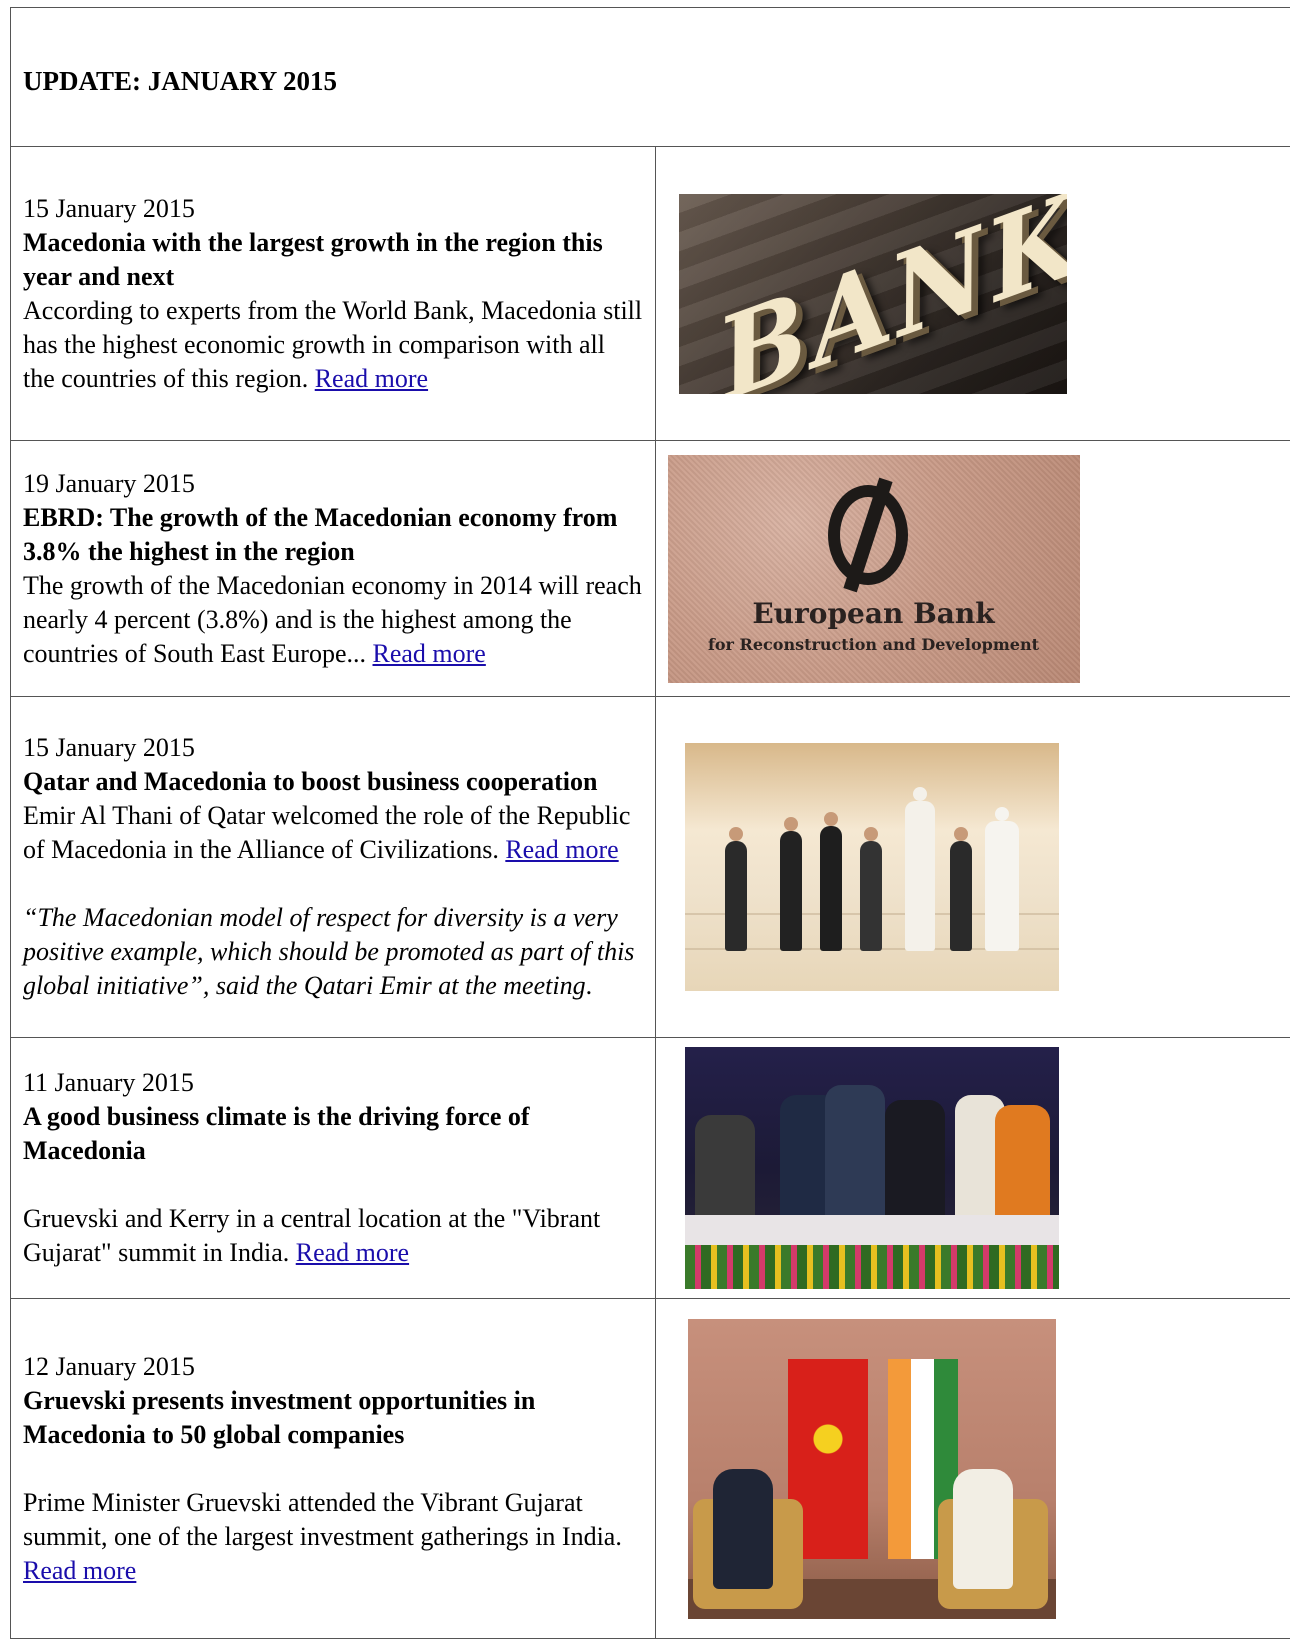 The height and width of the screenshot is (1639, 1290). I want to click on article-date: 12 January 2015, so click(333, 1367).